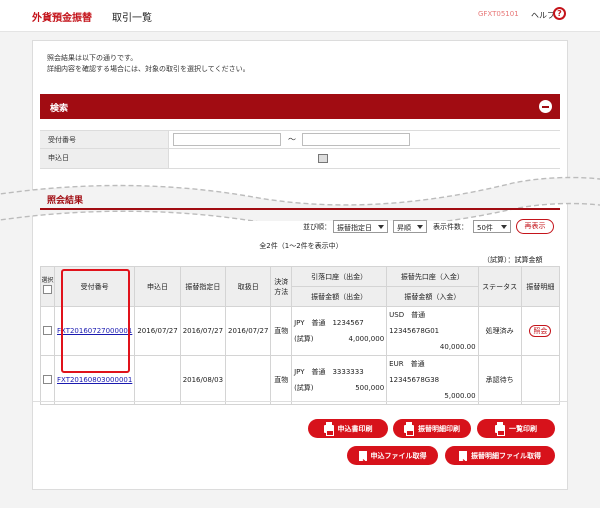 The image size is (600, 508). What do you see at coordinates (281, 286) in the screenshot?
I see `settlement-method-header: 決済方法` at bounding box center [281, 286].